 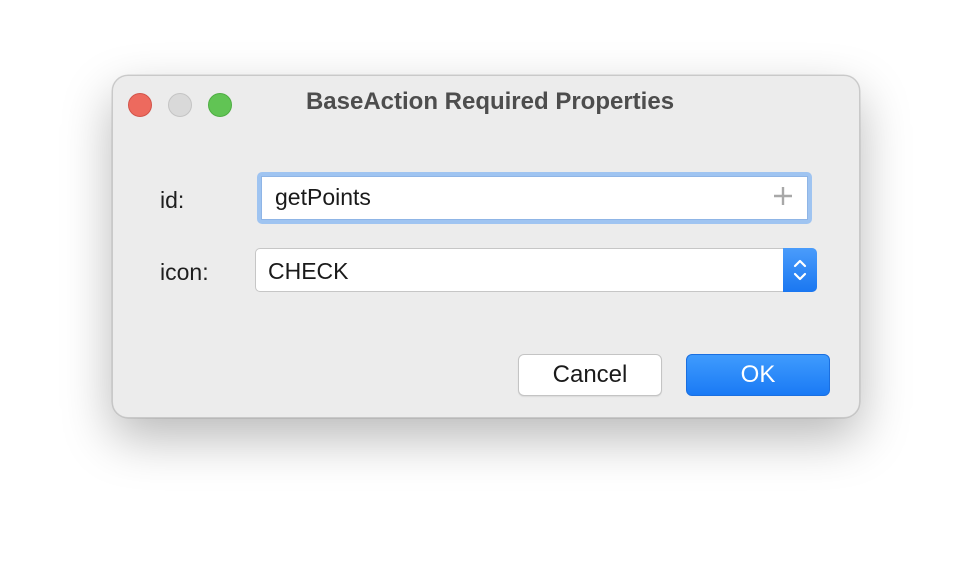 I want to click on icon-select-value: CHECK, so click(x=308, y=271).